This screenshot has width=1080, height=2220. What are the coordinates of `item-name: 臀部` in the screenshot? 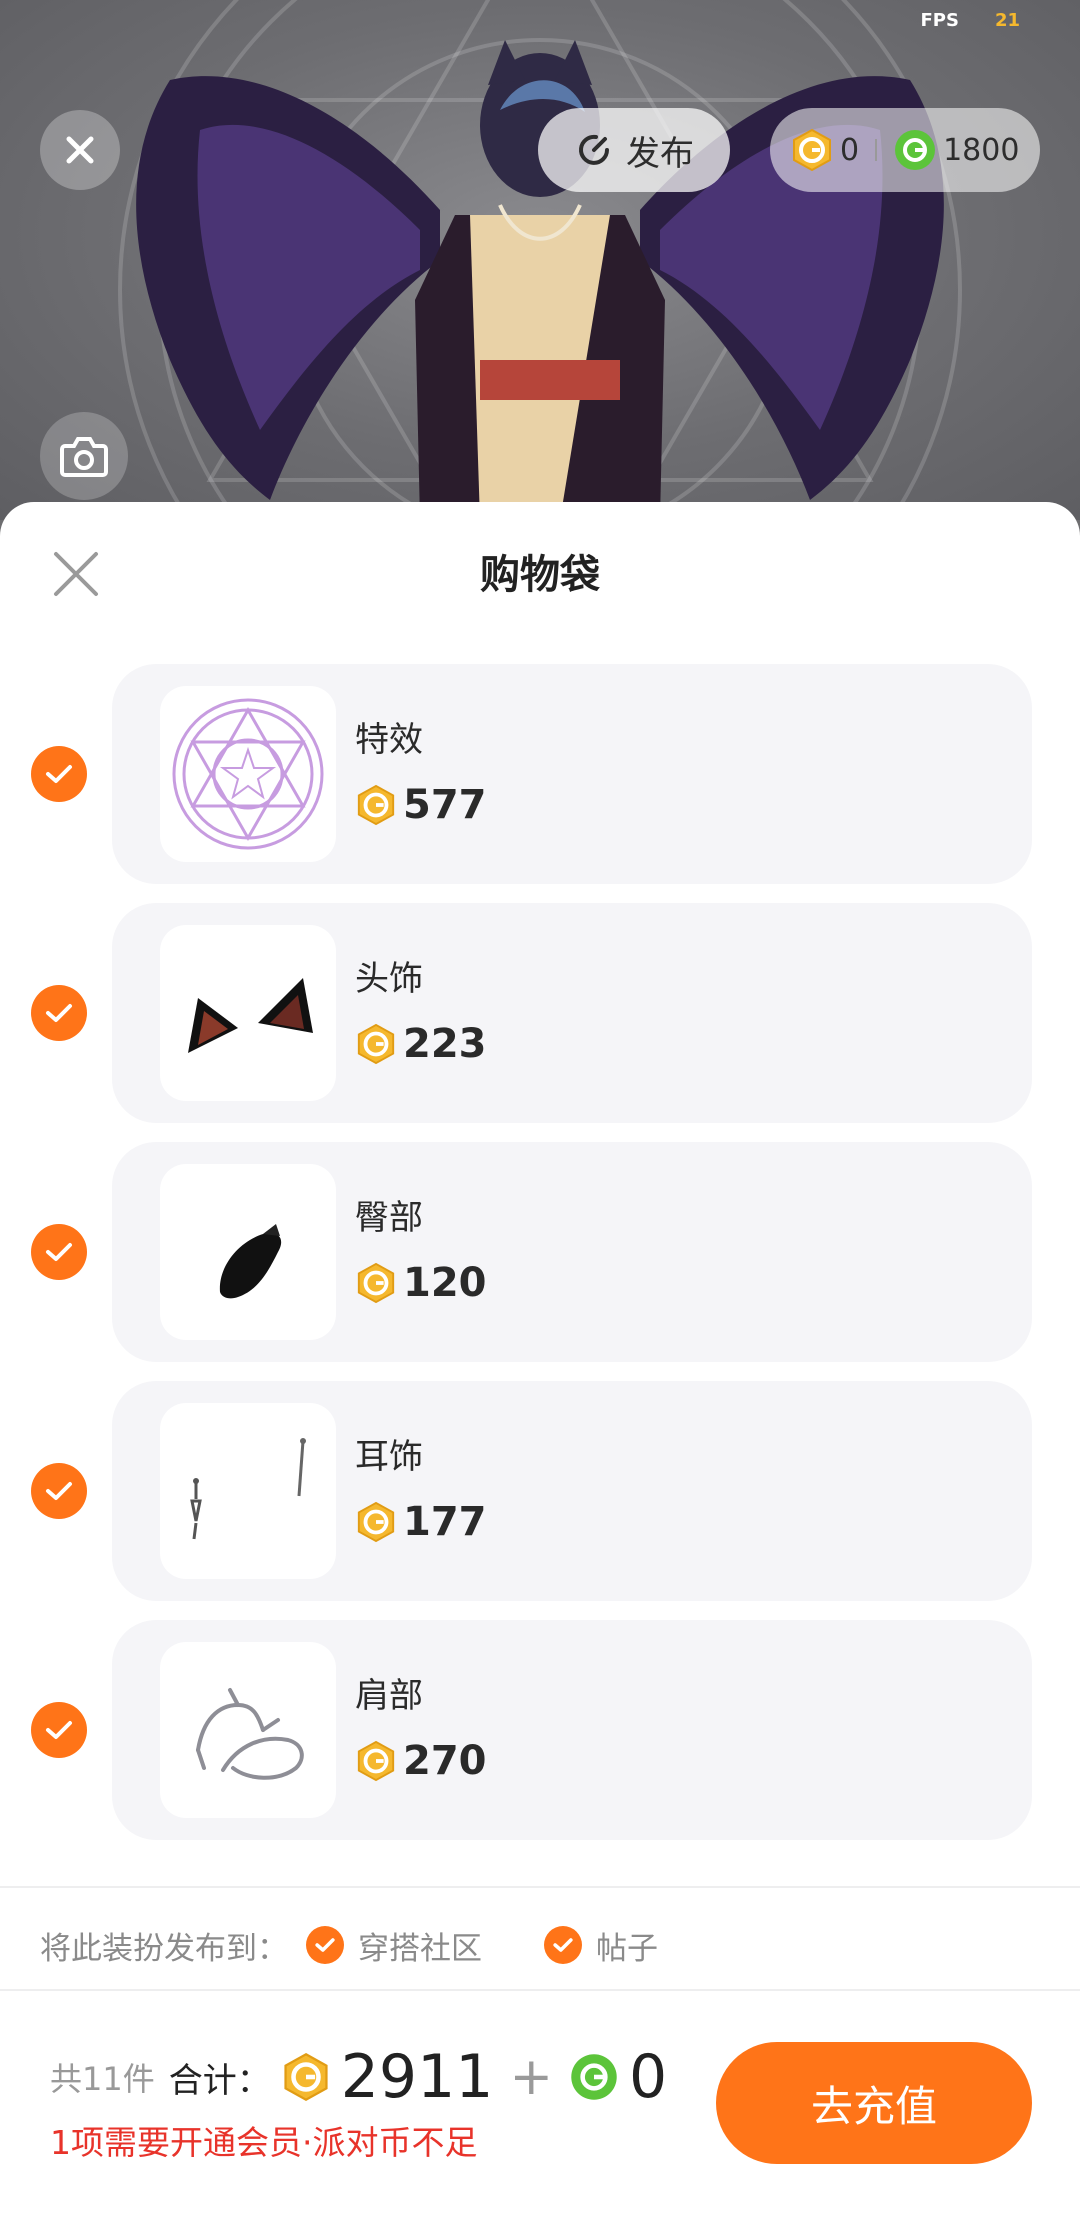 It's located at (389, 1218).